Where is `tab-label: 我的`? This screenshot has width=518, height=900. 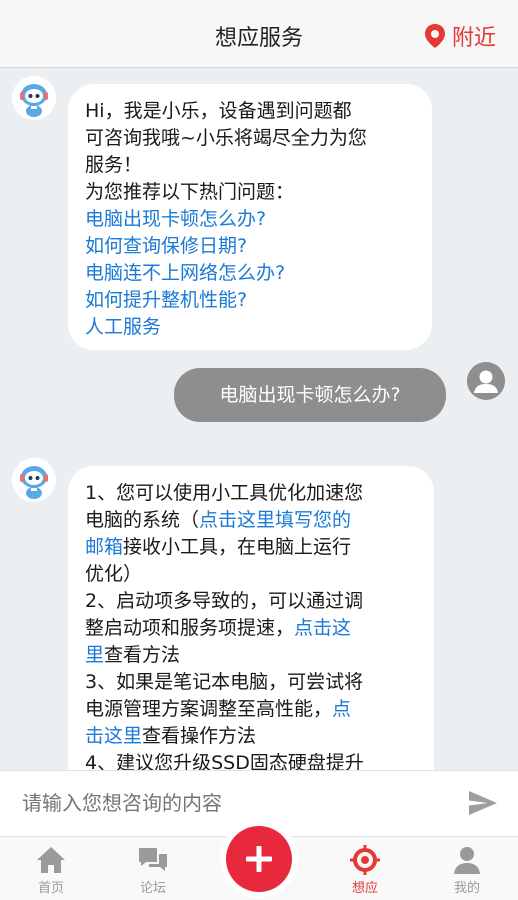
tab-label: 我的 is located at coordinates (466, 888).